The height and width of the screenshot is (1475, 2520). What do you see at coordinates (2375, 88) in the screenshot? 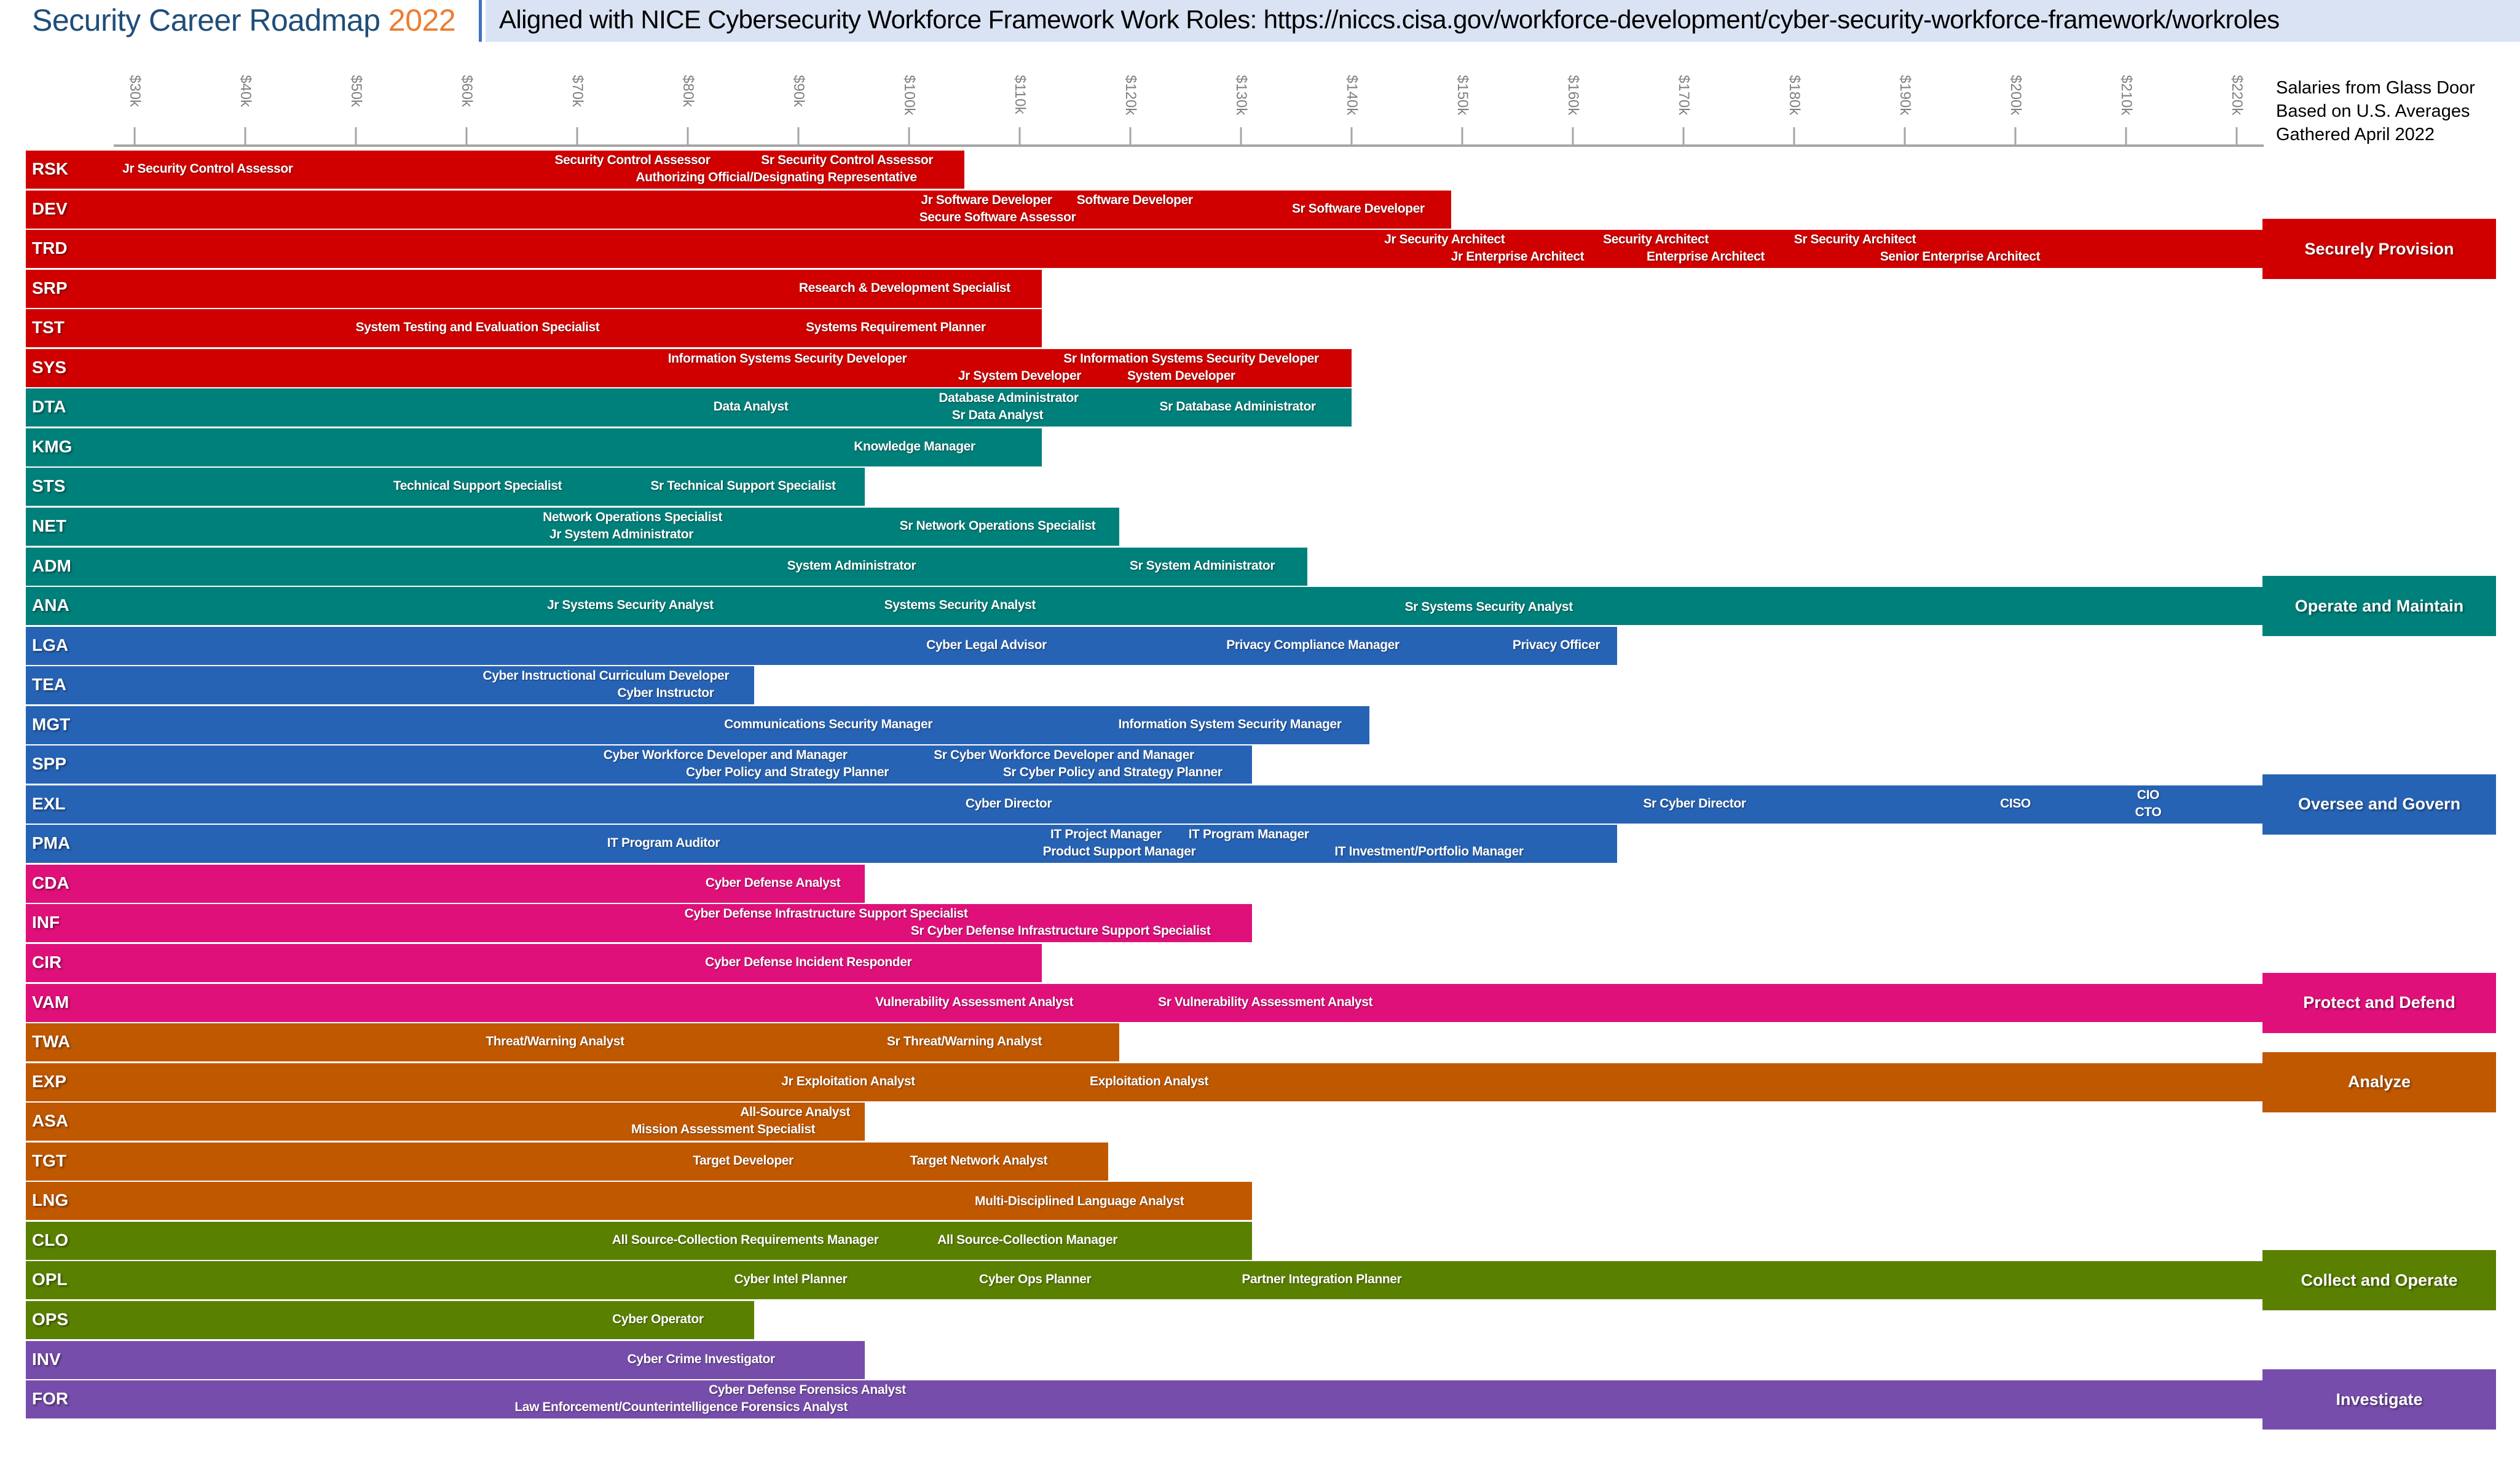
I see `note-line-1: Salaries from Glass Door` at bounding box center [2375, 88].